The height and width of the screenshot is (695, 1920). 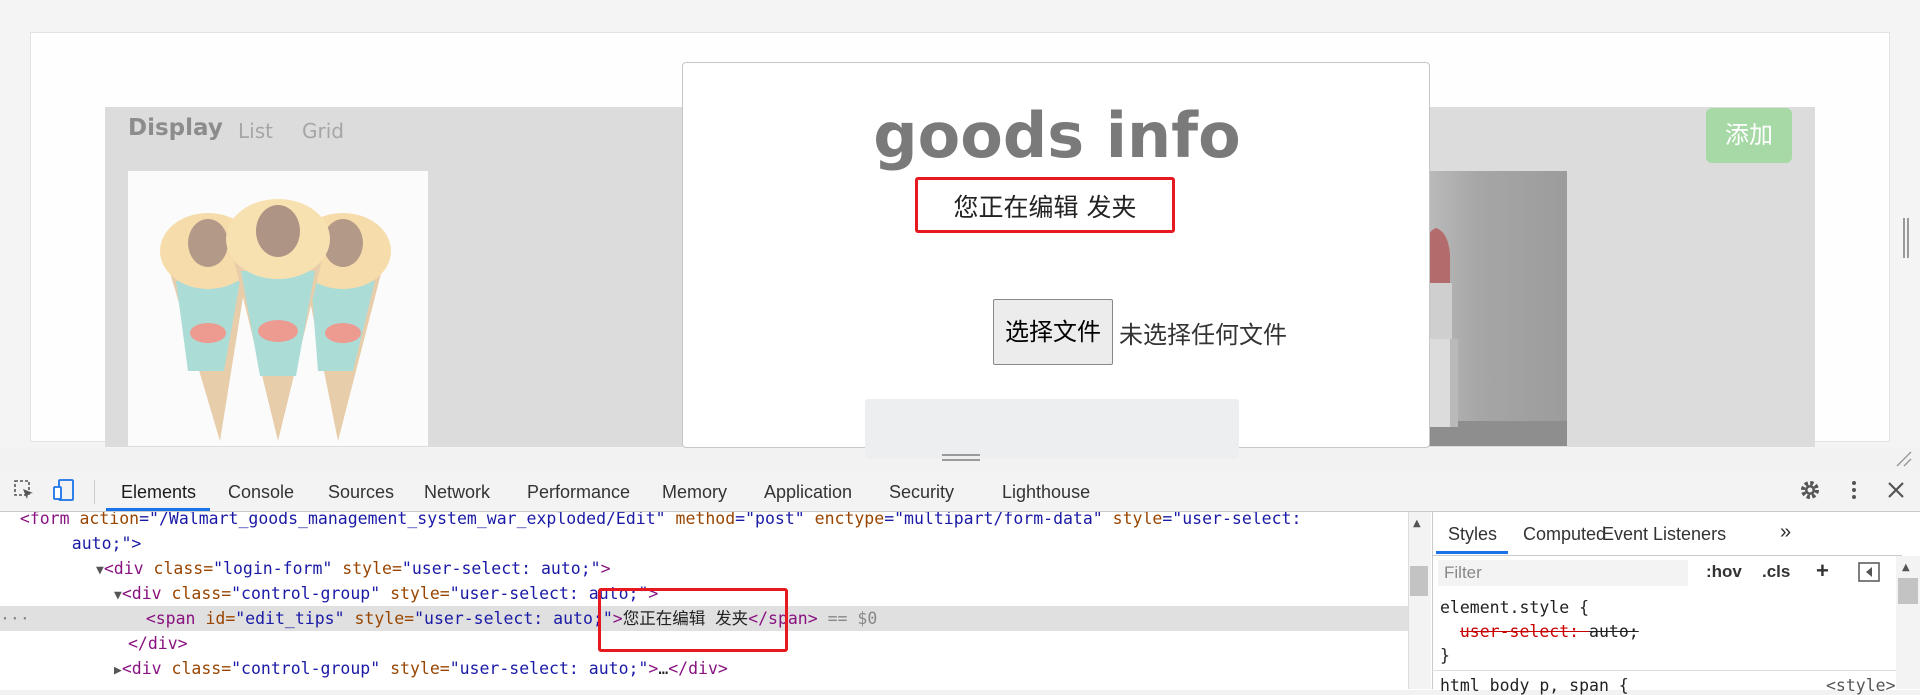 I want to click on tab-security: Security, so click(x=921, y=492).